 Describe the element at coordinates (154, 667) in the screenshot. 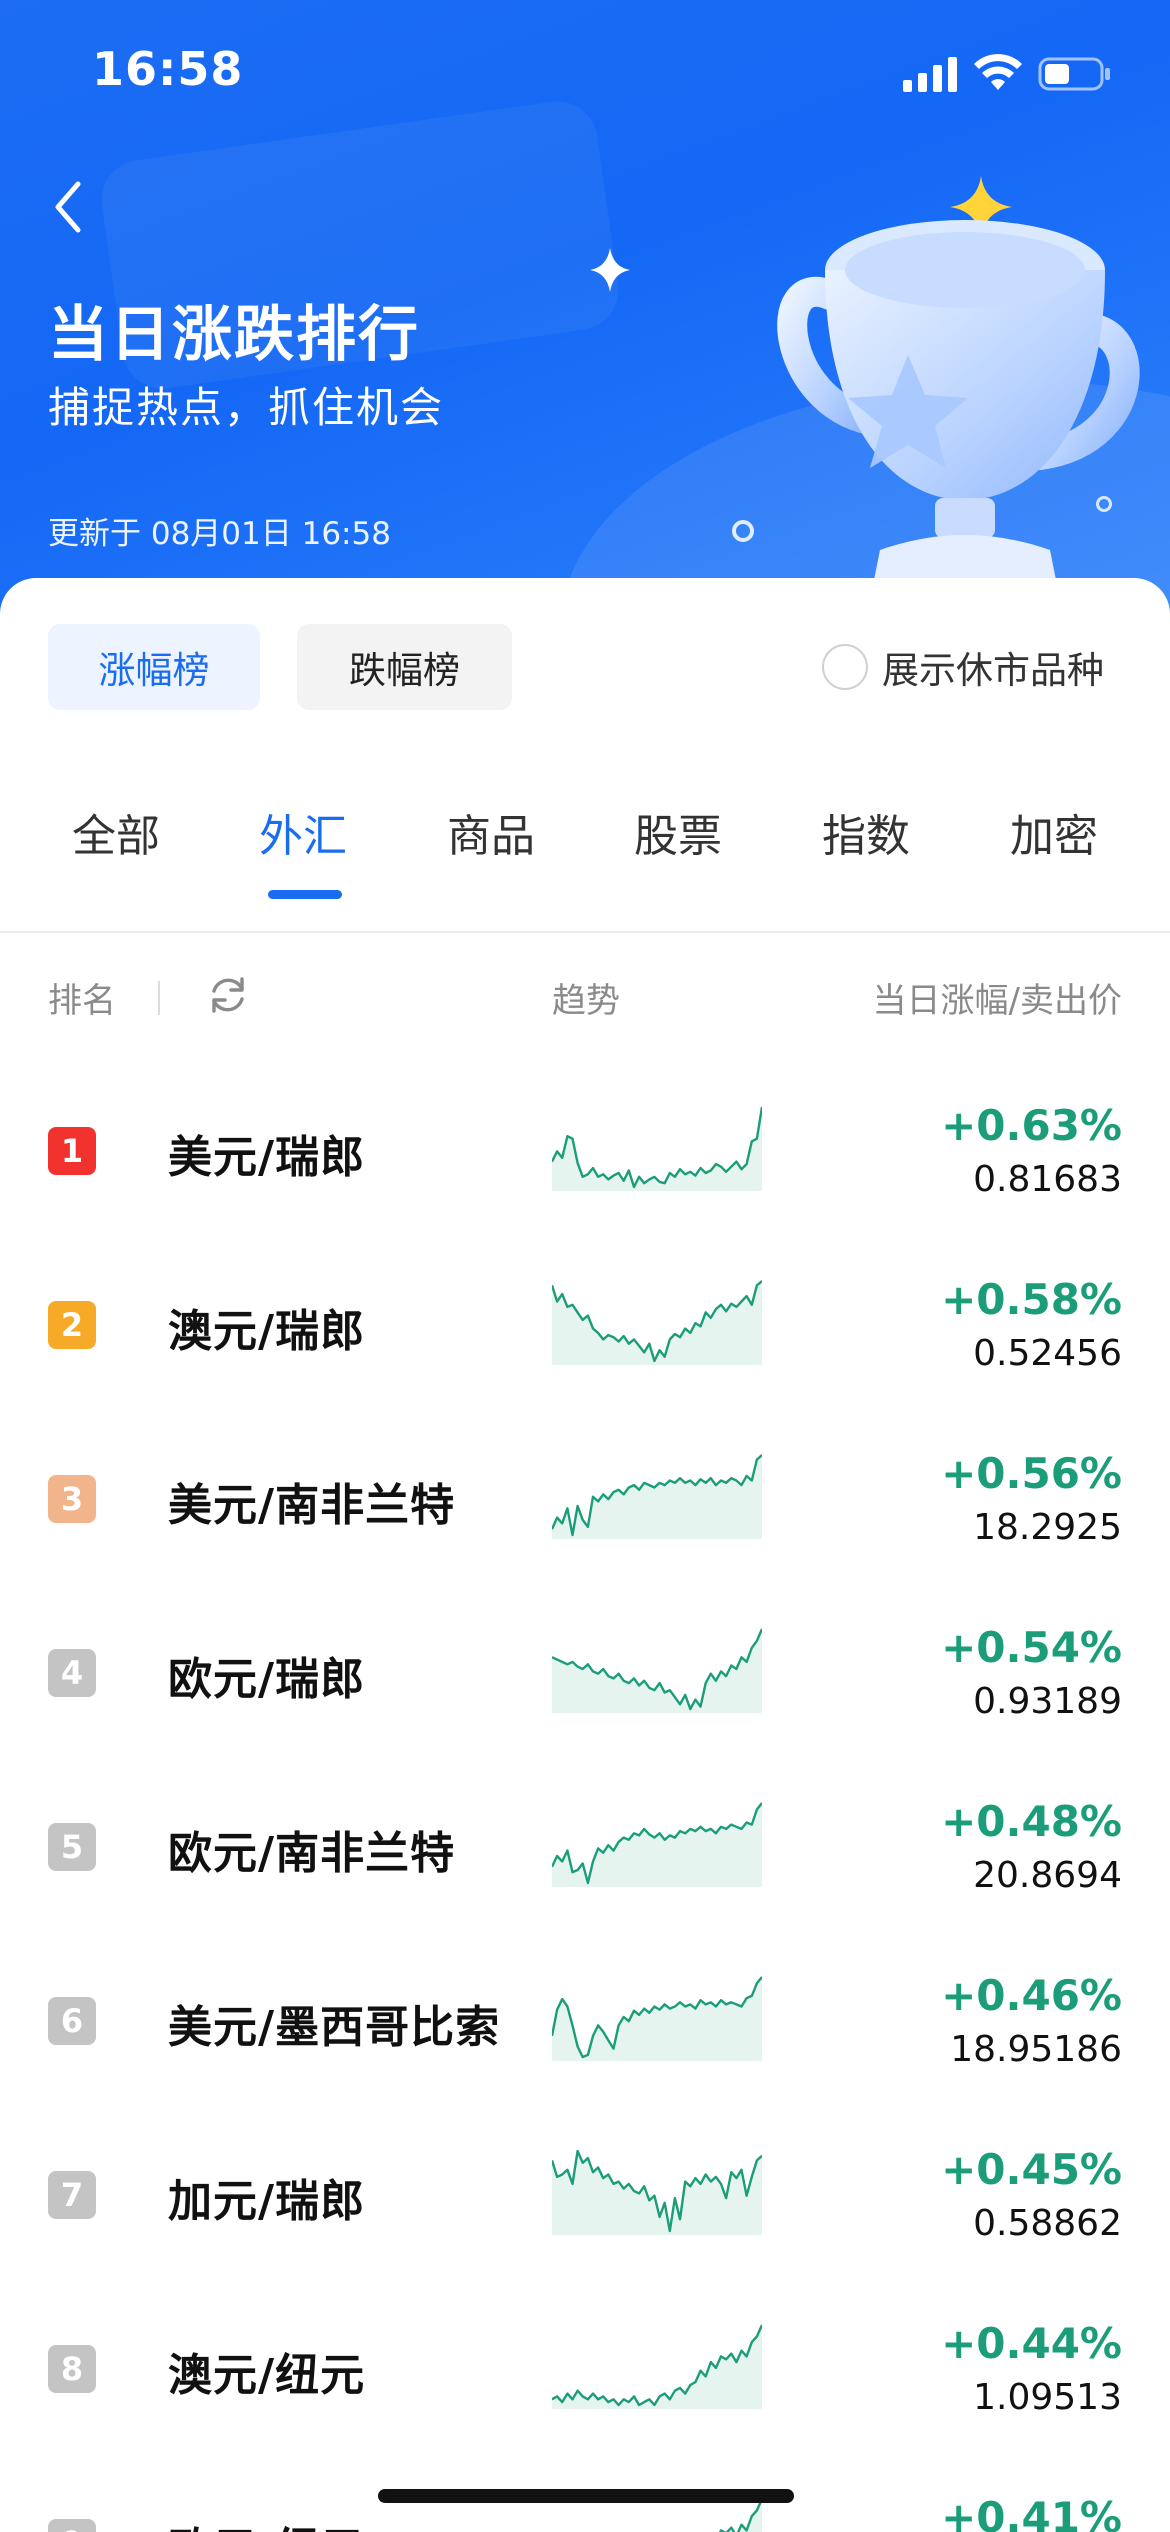

I see `tab-gainers: 涨幅榜` at that location.